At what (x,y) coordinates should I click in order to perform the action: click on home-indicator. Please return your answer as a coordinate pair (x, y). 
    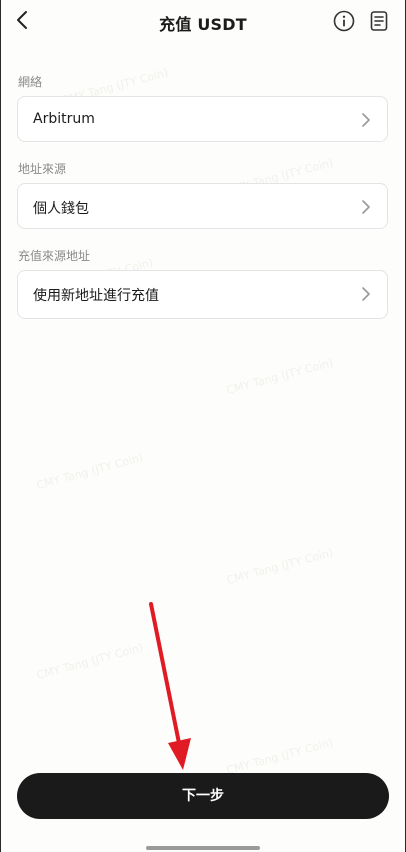
    Looking at the image, I should click on (203, 848).